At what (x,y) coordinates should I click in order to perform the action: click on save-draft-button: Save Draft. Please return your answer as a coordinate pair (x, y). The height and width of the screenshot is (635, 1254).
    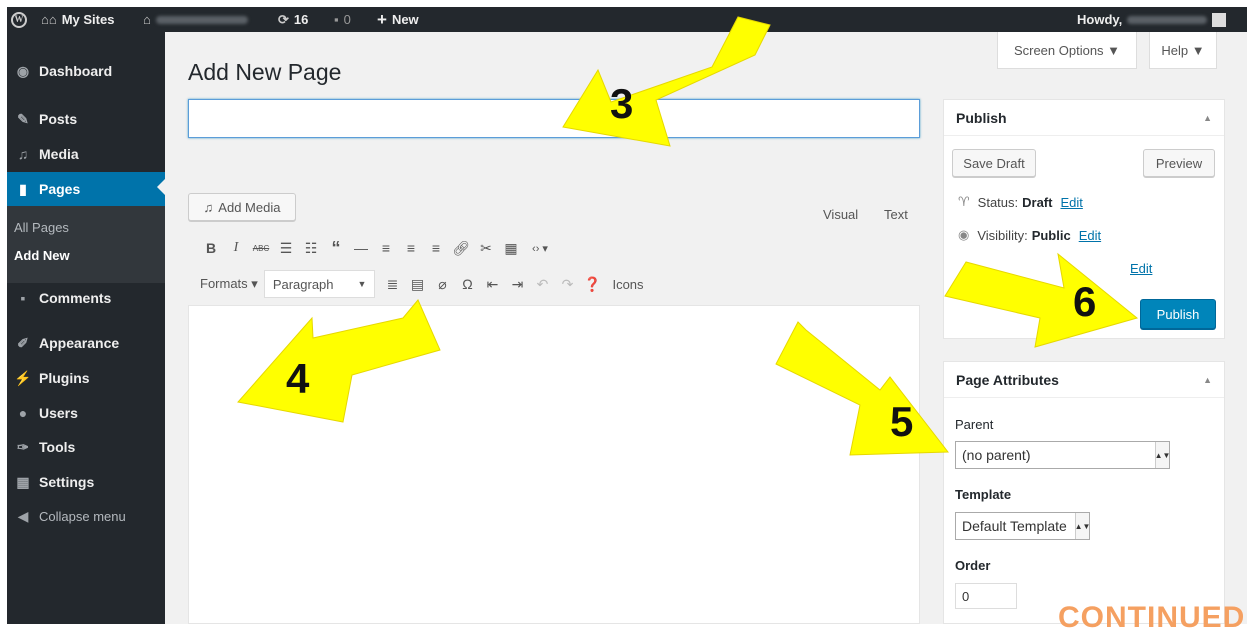
    Looking at the image, I should click on (994, 163).